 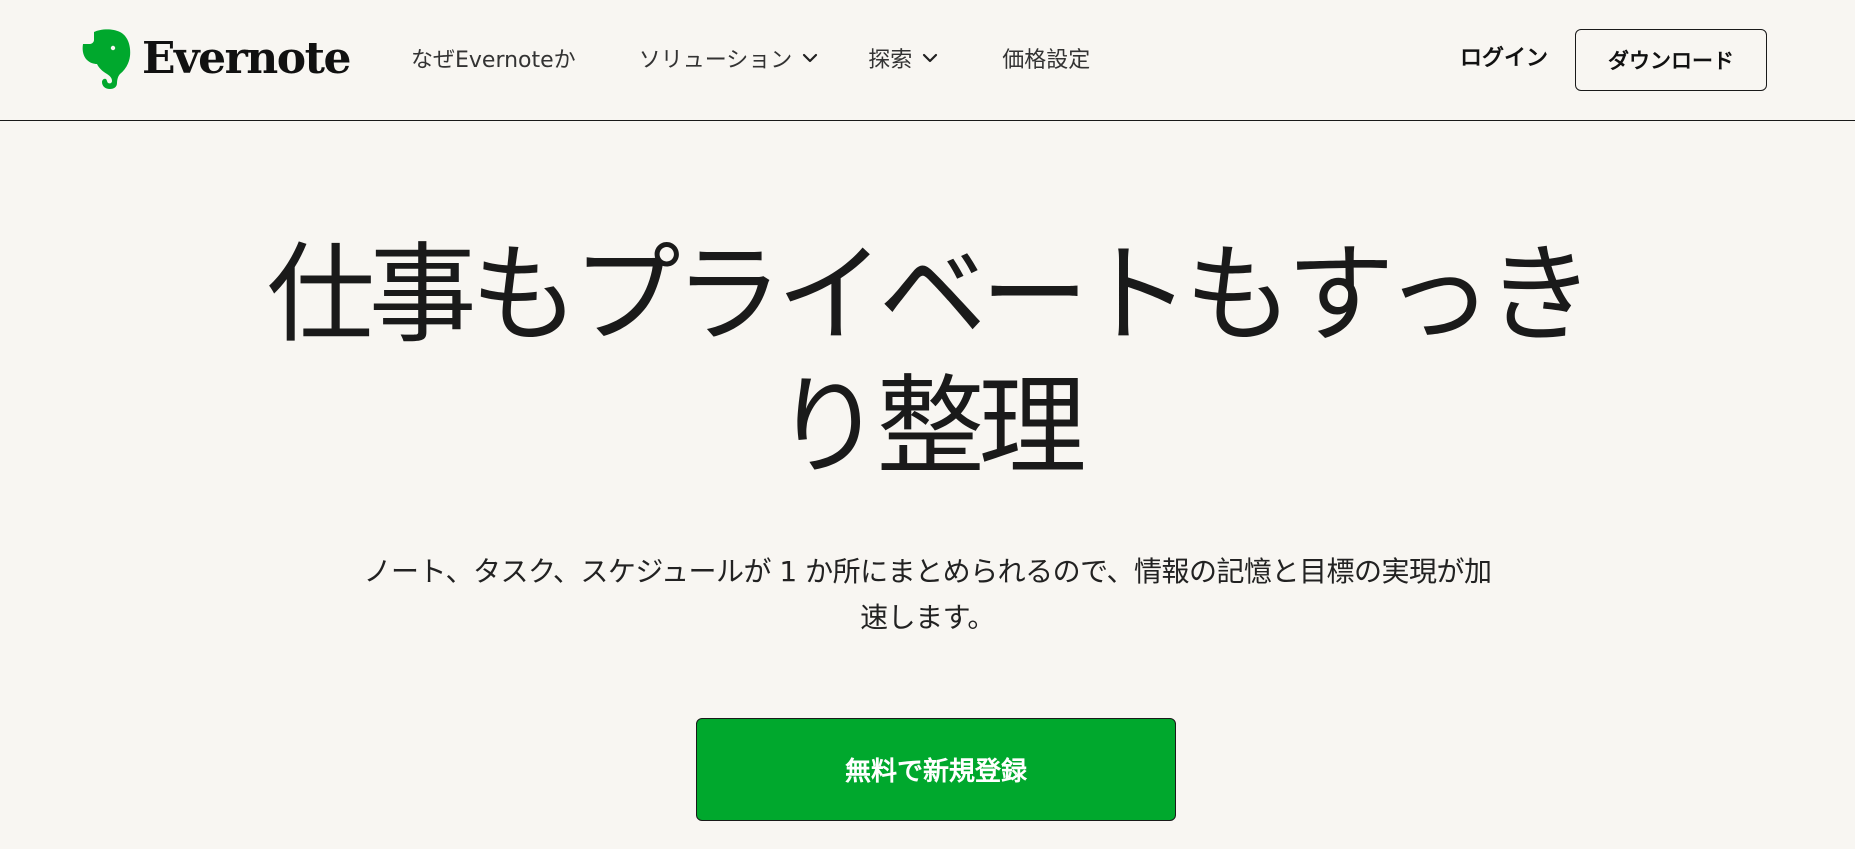 What do you see at coordinates (1671, 60) in the screenshot?
I see `download-button: ダウンロード` at bounding box center [1671, 60].